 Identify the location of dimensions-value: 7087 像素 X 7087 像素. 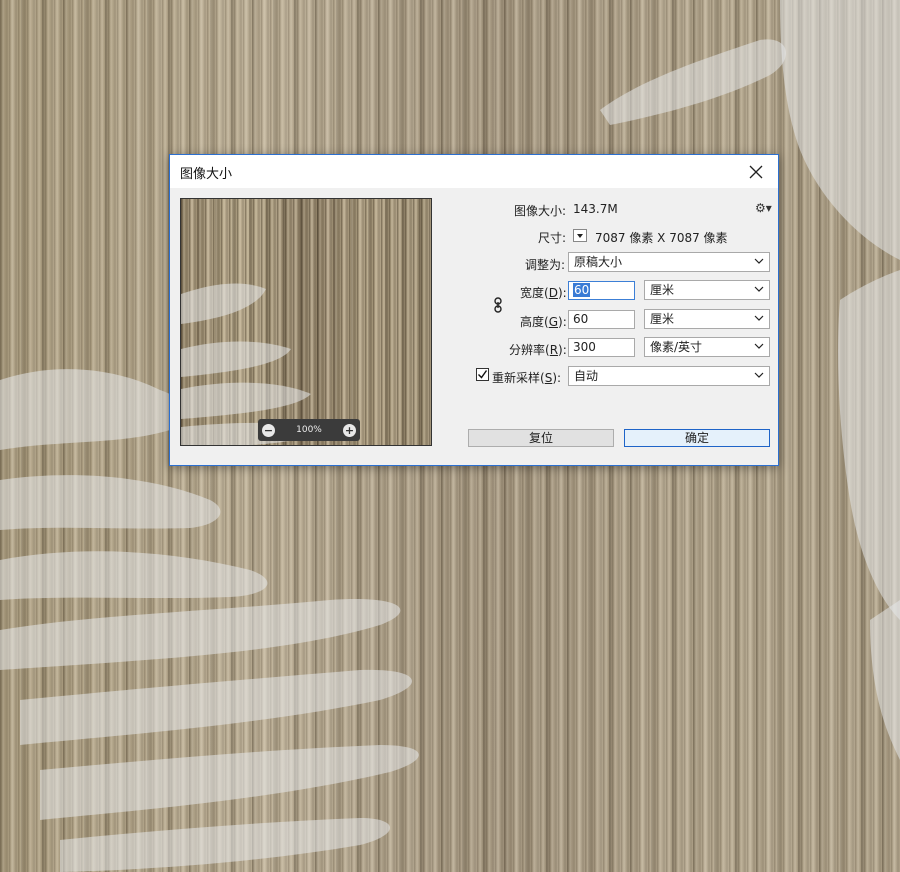
(661, 238).